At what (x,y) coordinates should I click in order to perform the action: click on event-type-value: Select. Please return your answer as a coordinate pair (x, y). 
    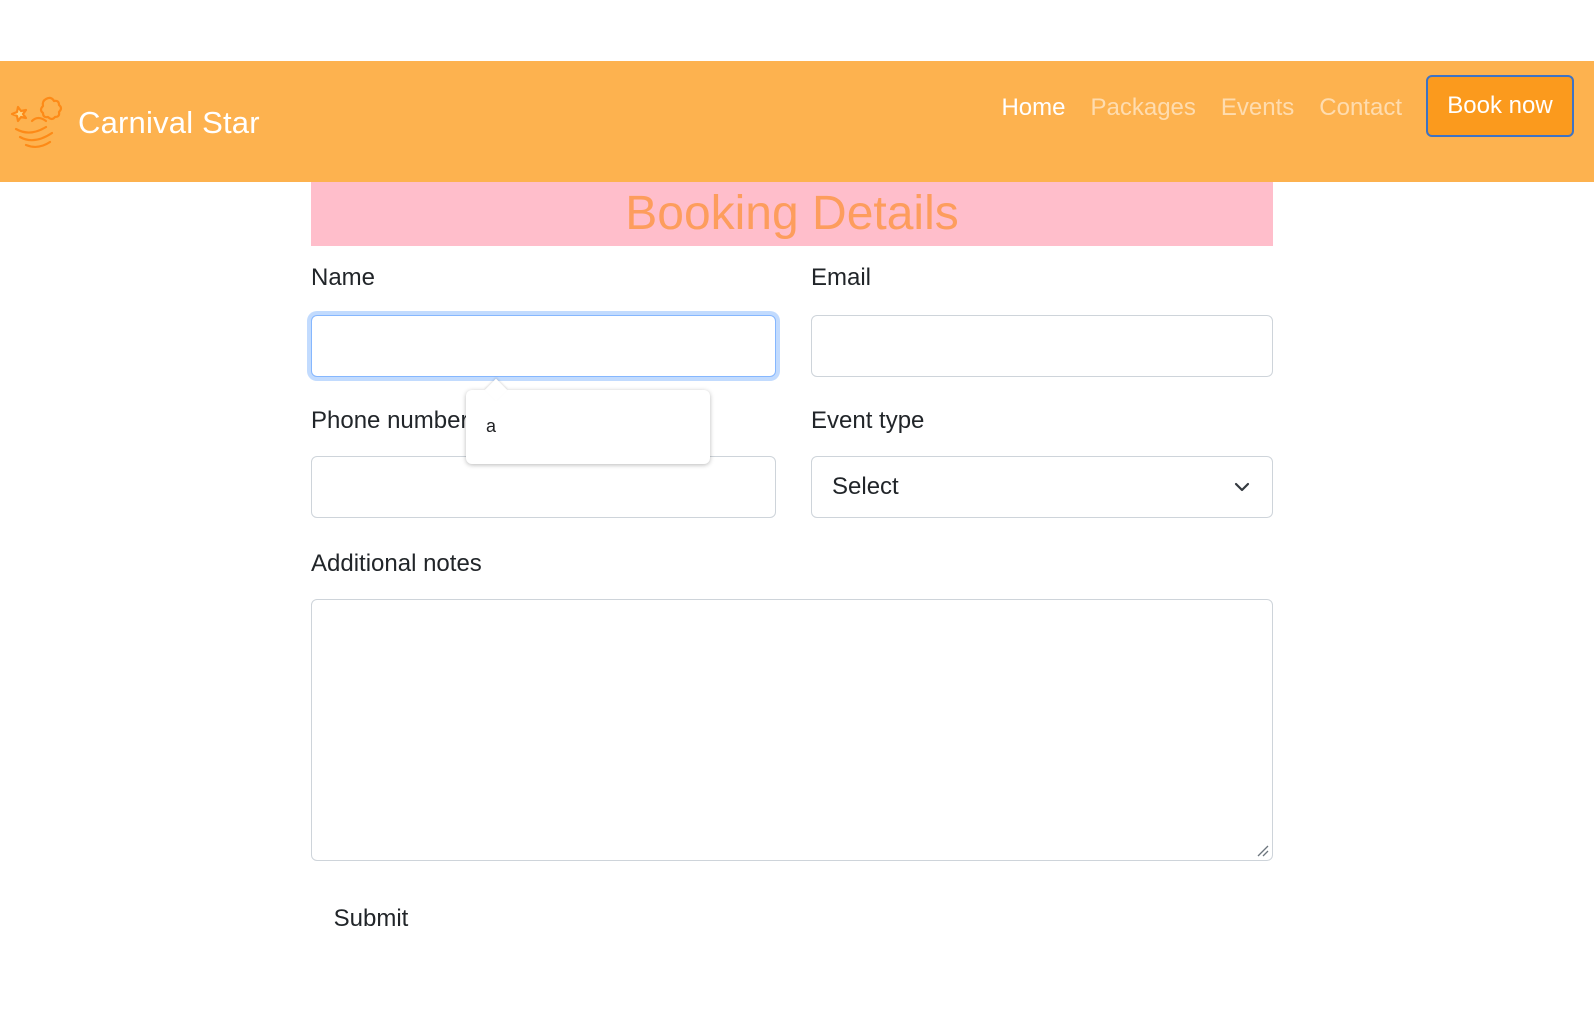
    Looking at the image, I should click on (865, 486).